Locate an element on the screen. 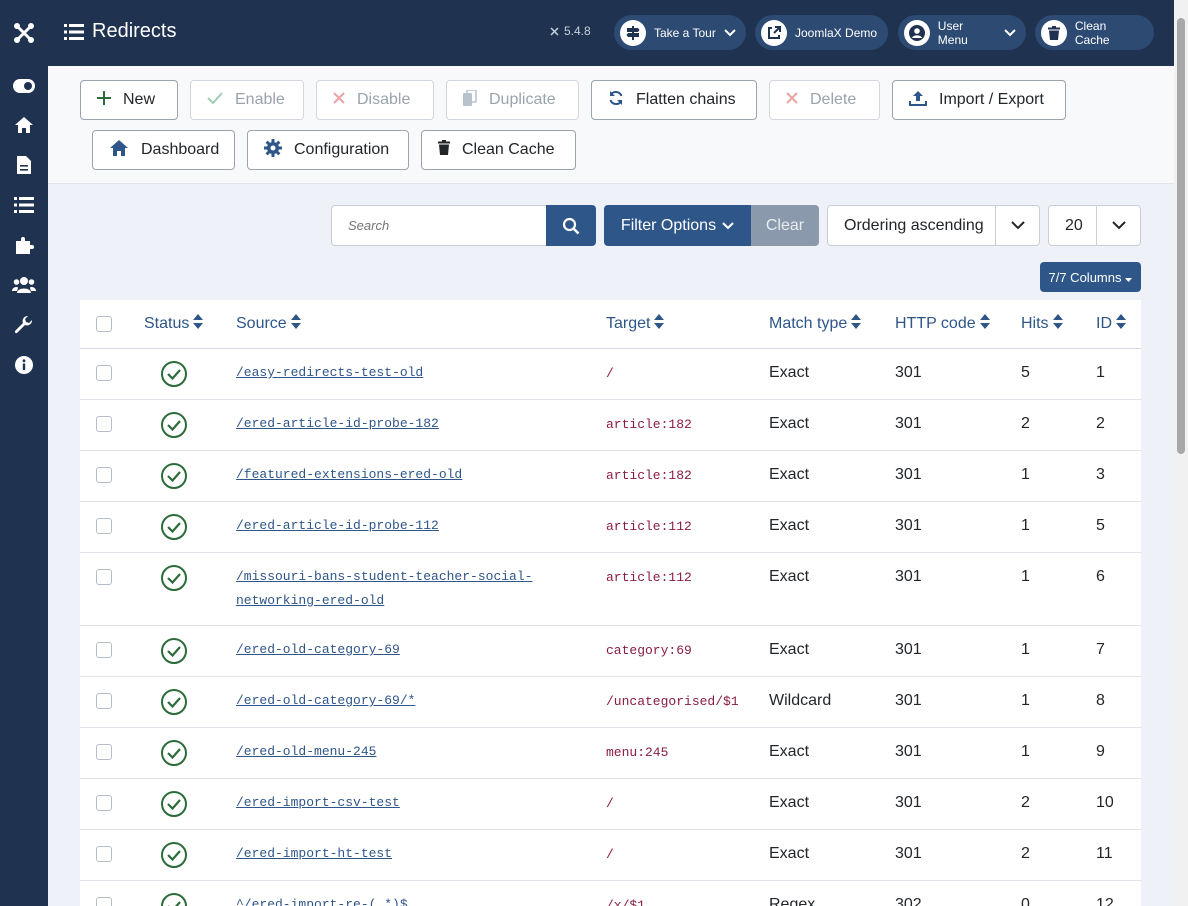  system-wrench-icon is located at coordinates (24, 325).